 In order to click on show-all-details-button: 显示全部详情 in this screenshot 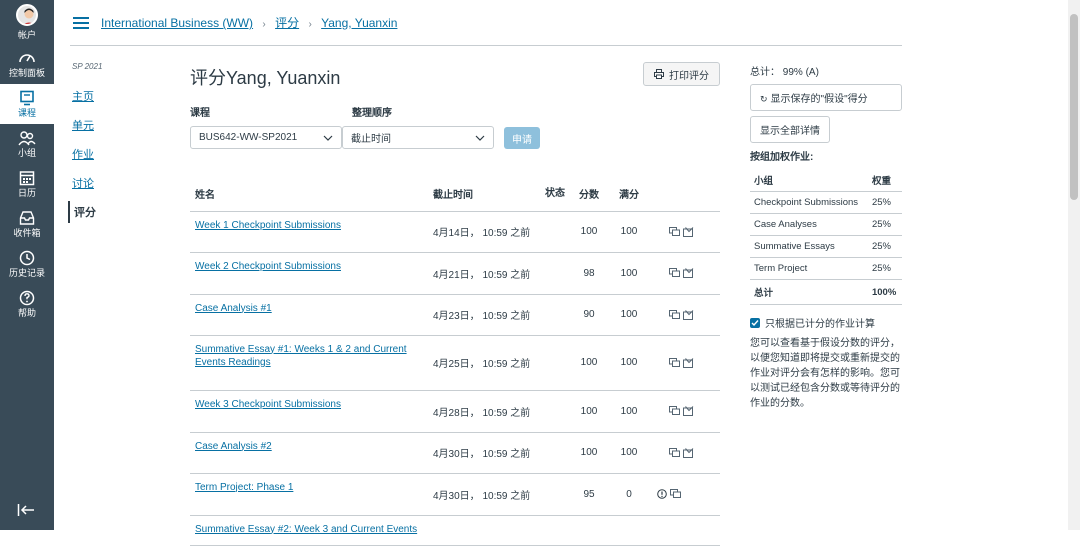, I will do `click(790, 129)`.